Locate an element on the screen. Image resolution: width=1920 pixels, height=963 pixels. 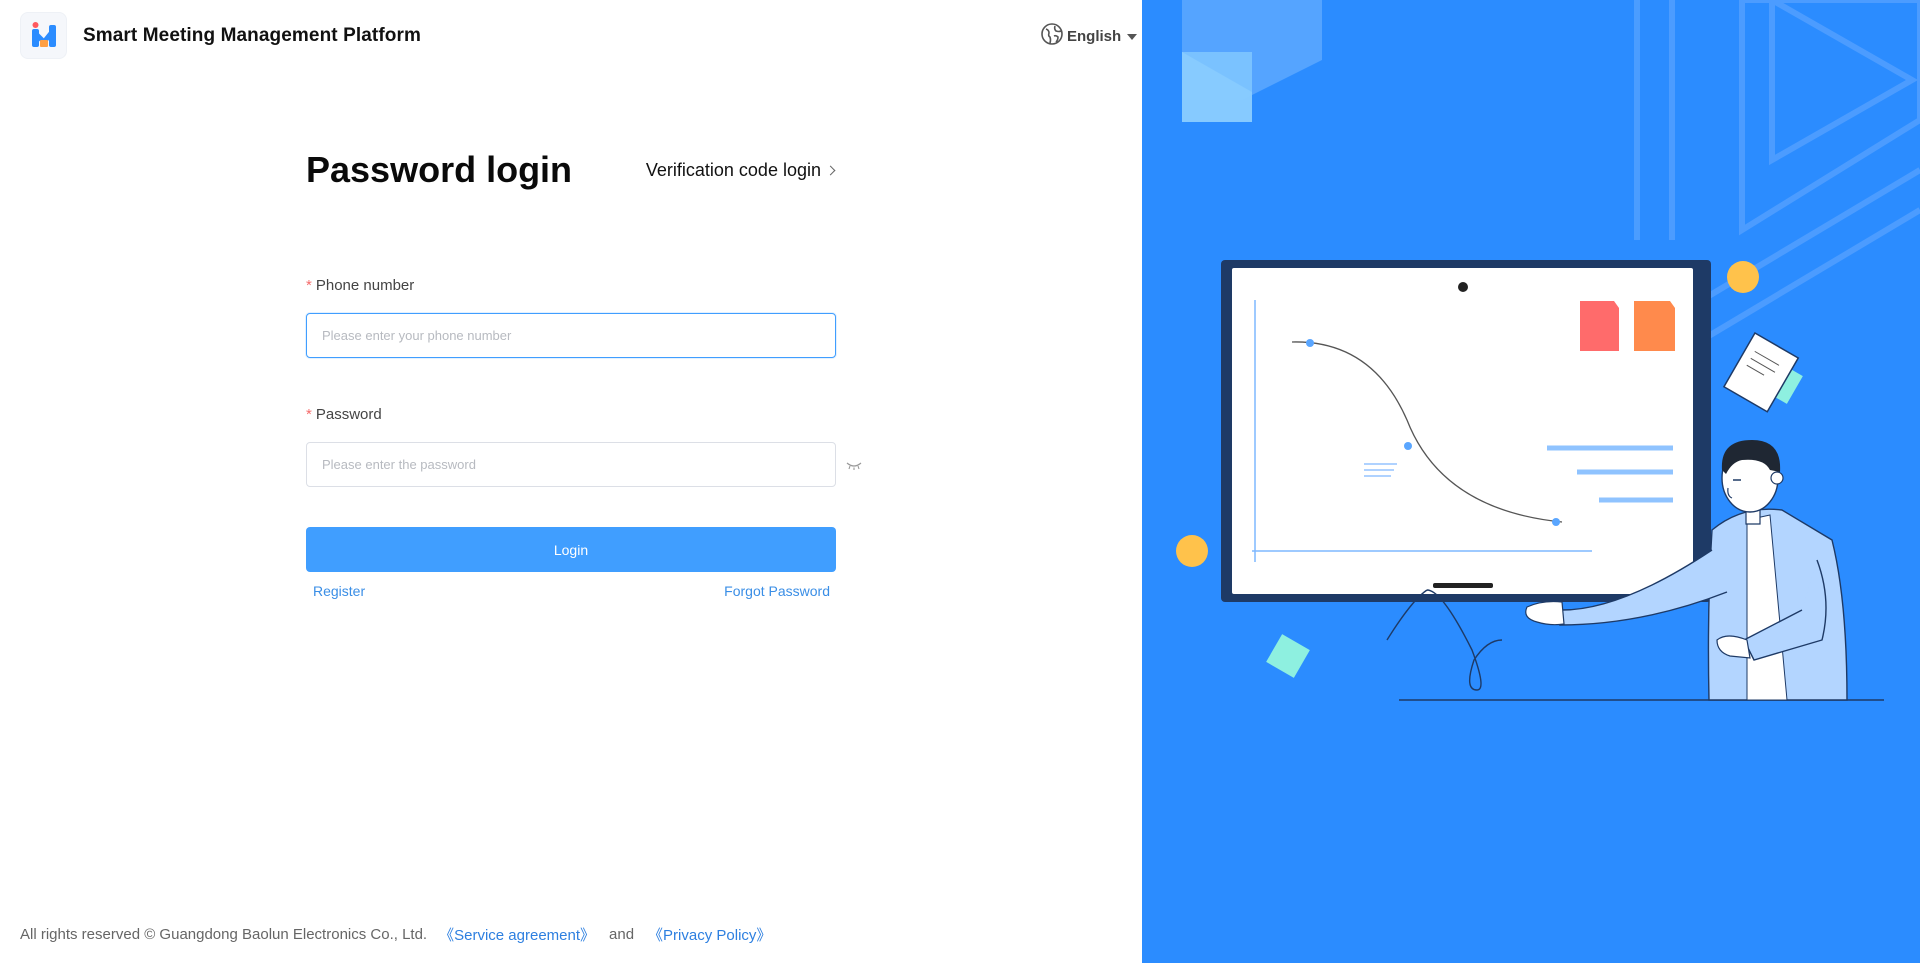
language-label: English is located at coordinates (1094, 36).